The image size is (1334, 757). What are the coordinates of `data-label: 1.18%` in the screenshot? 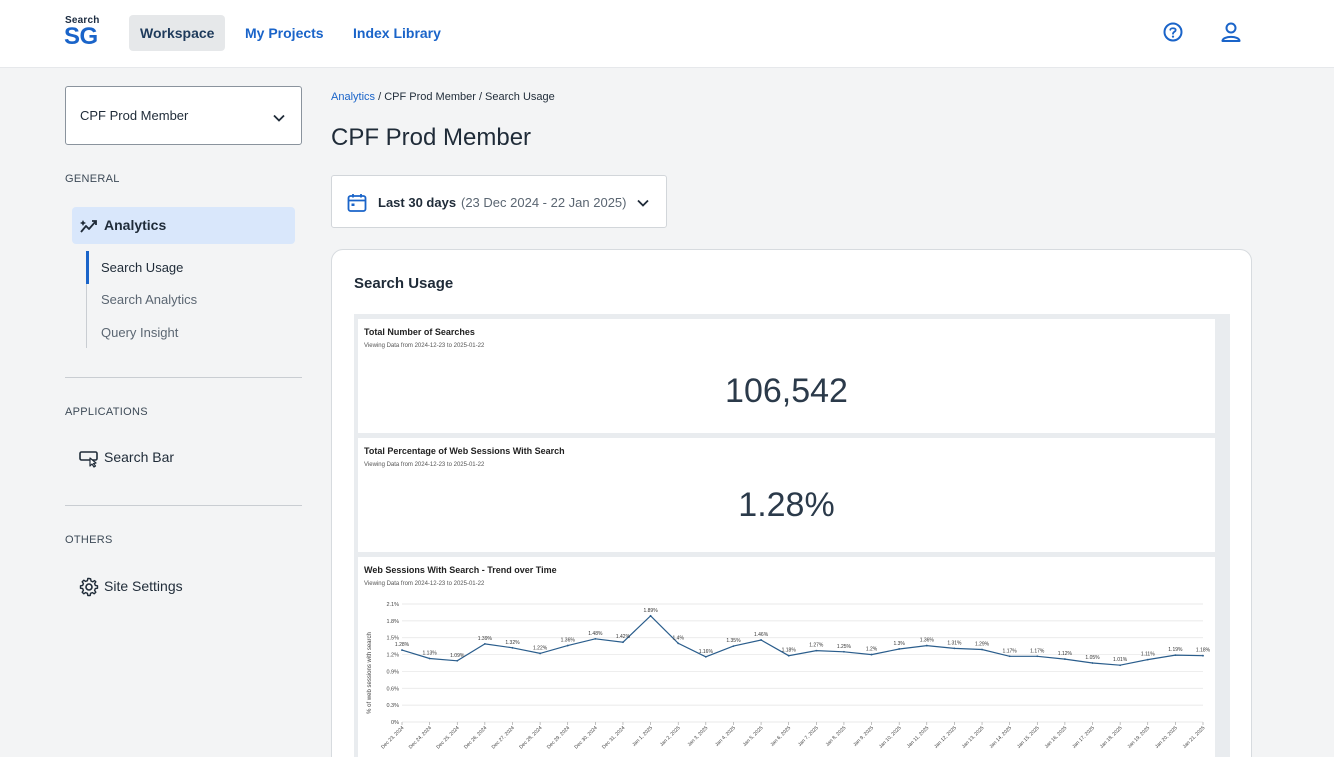 It's located at (789, 651).